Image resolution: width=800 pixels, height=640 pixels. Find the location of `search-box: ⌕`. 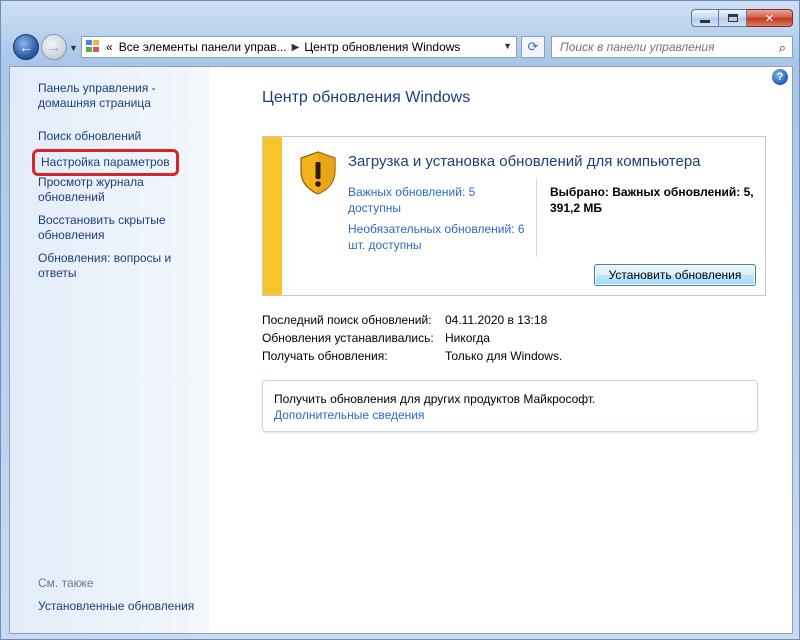

search-box: ⌕ is located at coordinates (672, 47).